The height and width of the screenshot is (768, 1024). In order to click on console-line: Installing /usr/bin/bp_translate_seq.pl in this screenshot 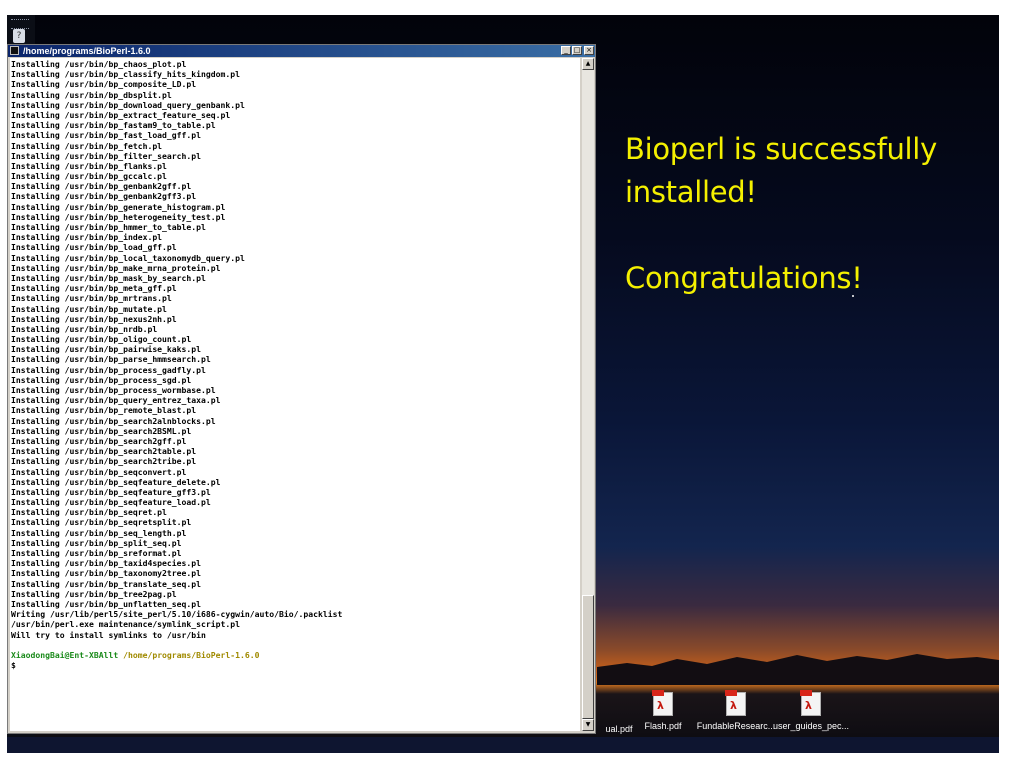, I will do `click(106, 583)`.